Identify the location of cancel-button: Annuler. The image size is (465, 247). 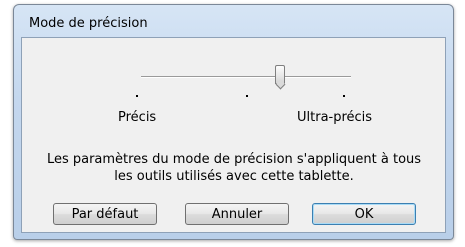
(237, 214).